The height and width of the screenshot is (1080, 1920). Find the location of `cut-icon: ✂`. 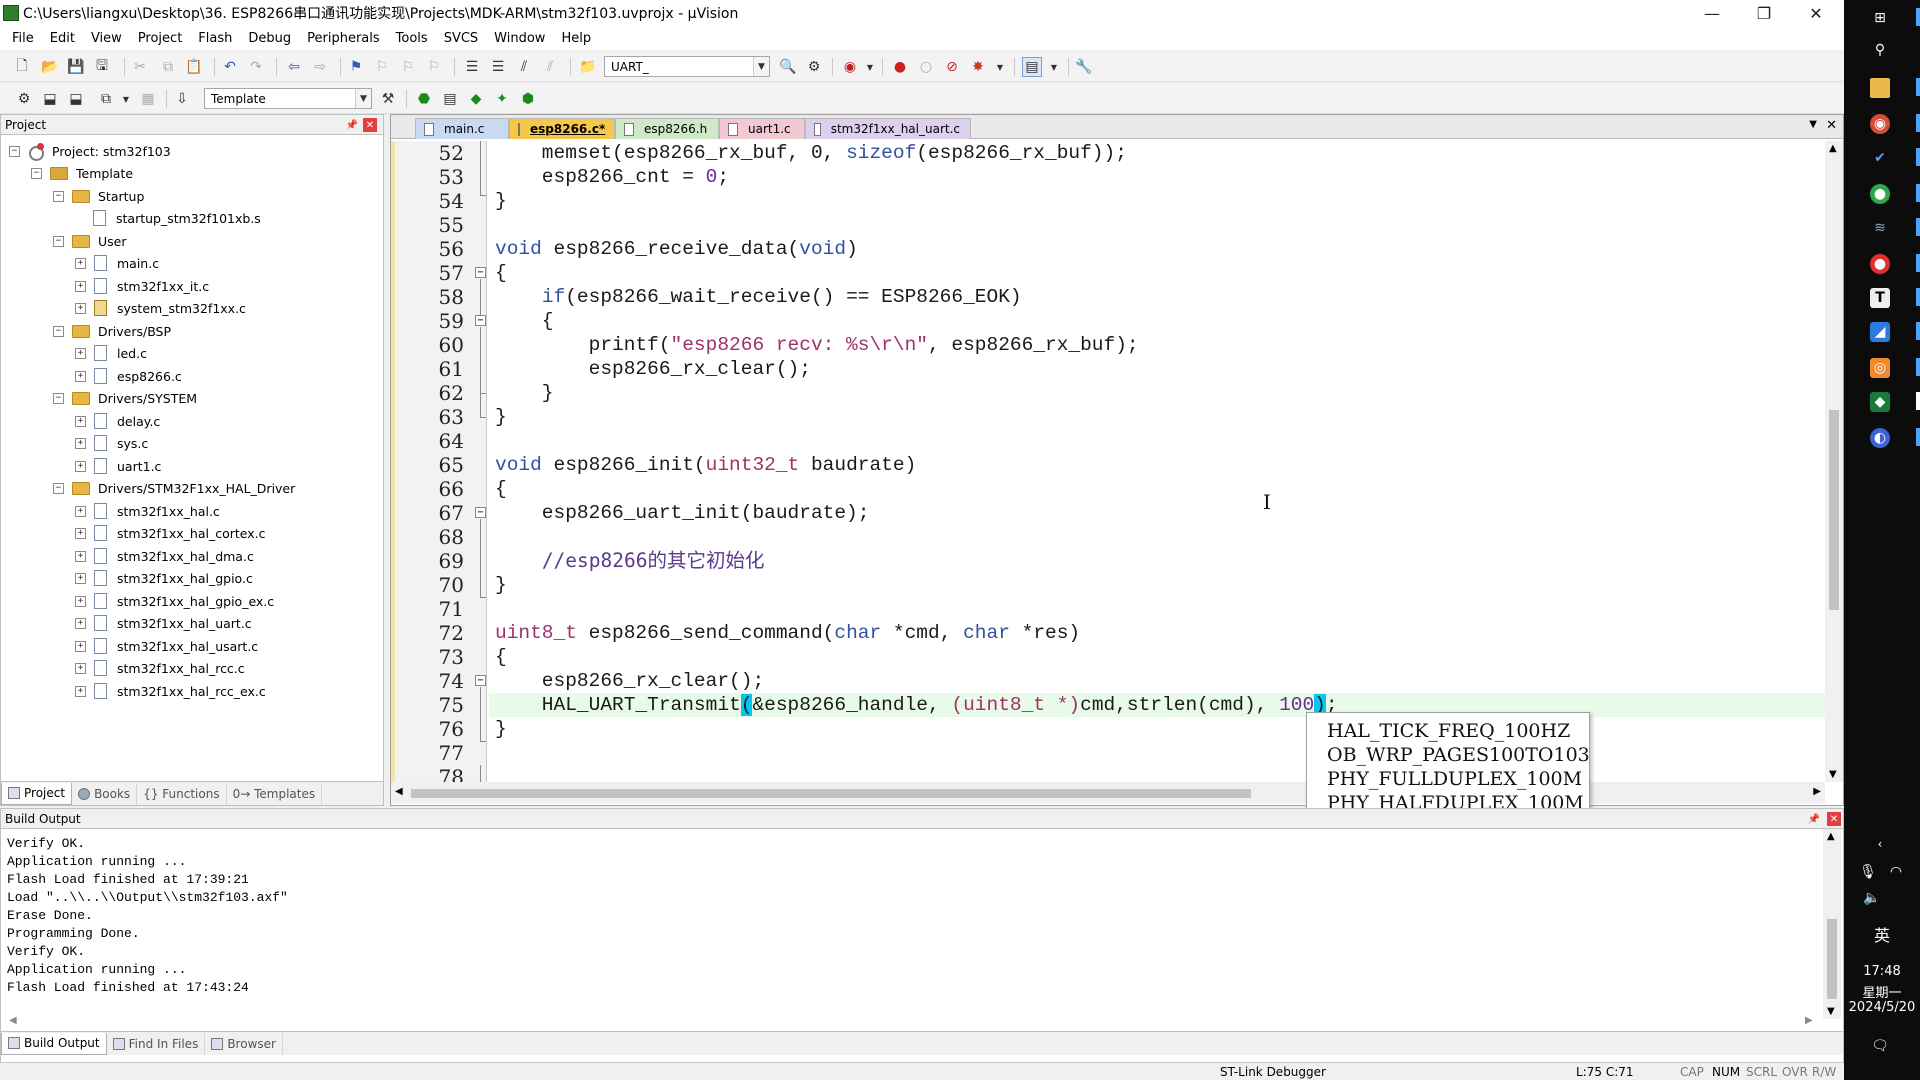

cut-icon: ✂ is located at coordinates (140, 67).